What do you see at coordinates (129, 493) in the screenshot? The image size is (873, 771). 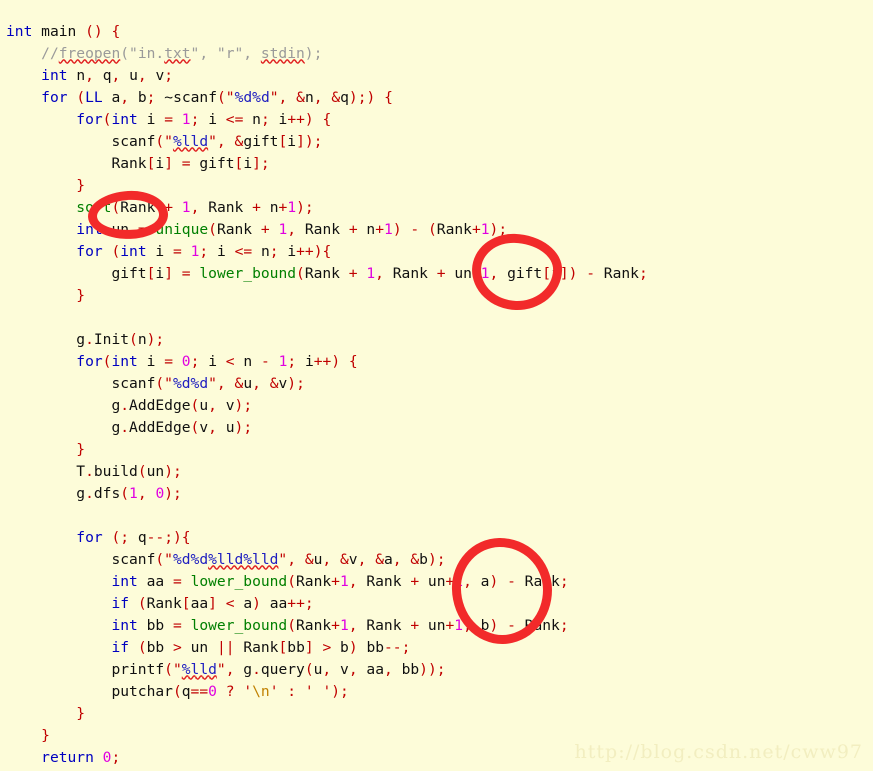 I see `code-line: g.dfs(1, 0);` at bounding box center [129, 493].